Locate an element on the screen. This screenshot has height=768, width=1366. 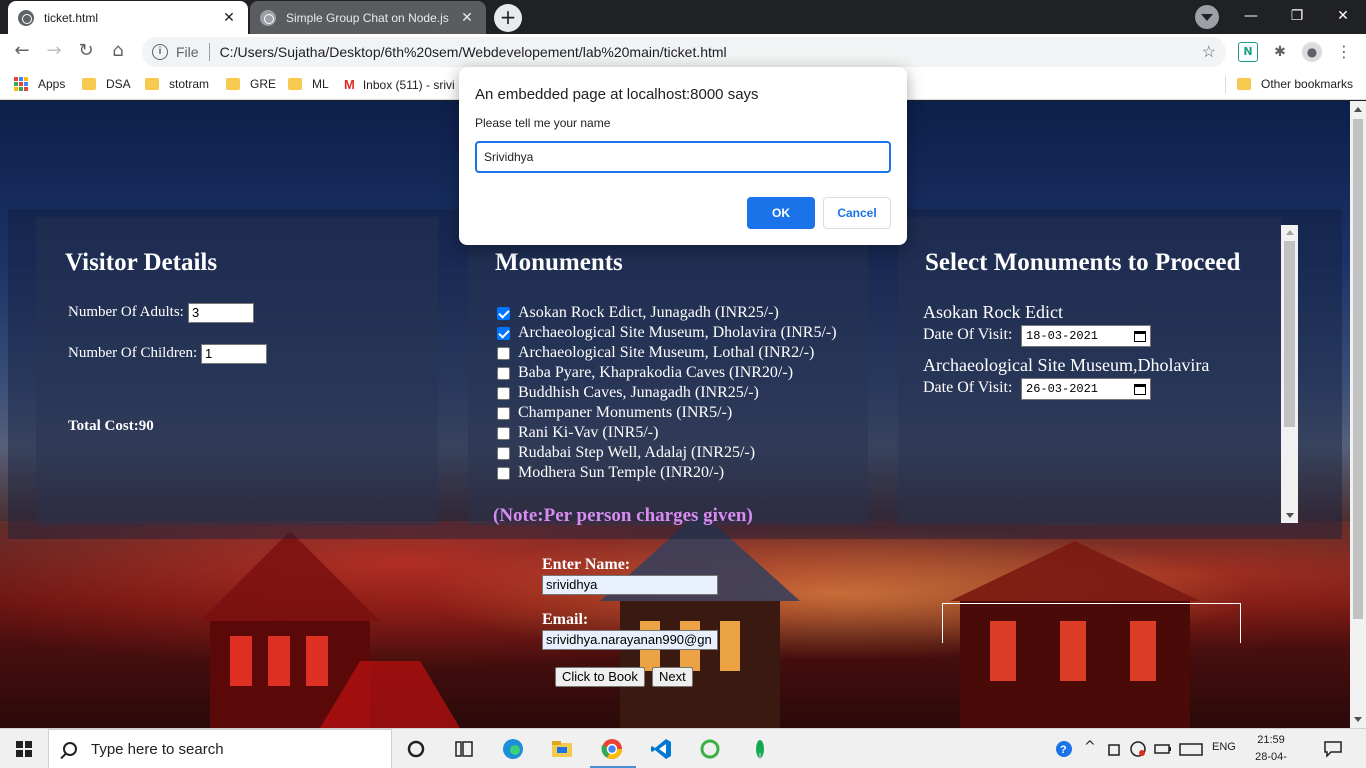
edge-icon is located at coordinates (513, 749).